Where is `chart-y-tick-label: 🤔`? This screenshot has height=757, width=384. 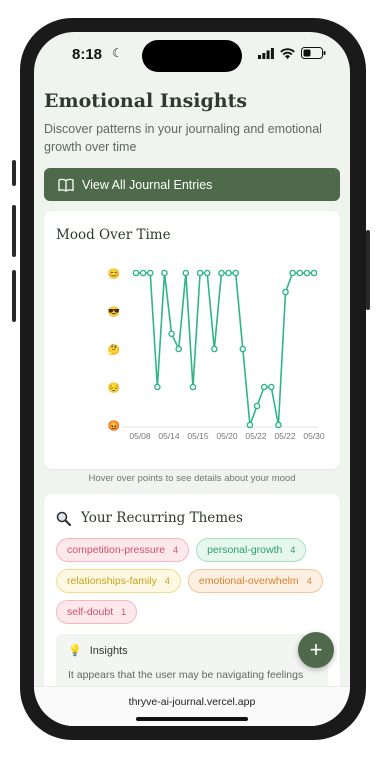 chart-y-tick-label: 🤔 is located at coordinates (114, 350).